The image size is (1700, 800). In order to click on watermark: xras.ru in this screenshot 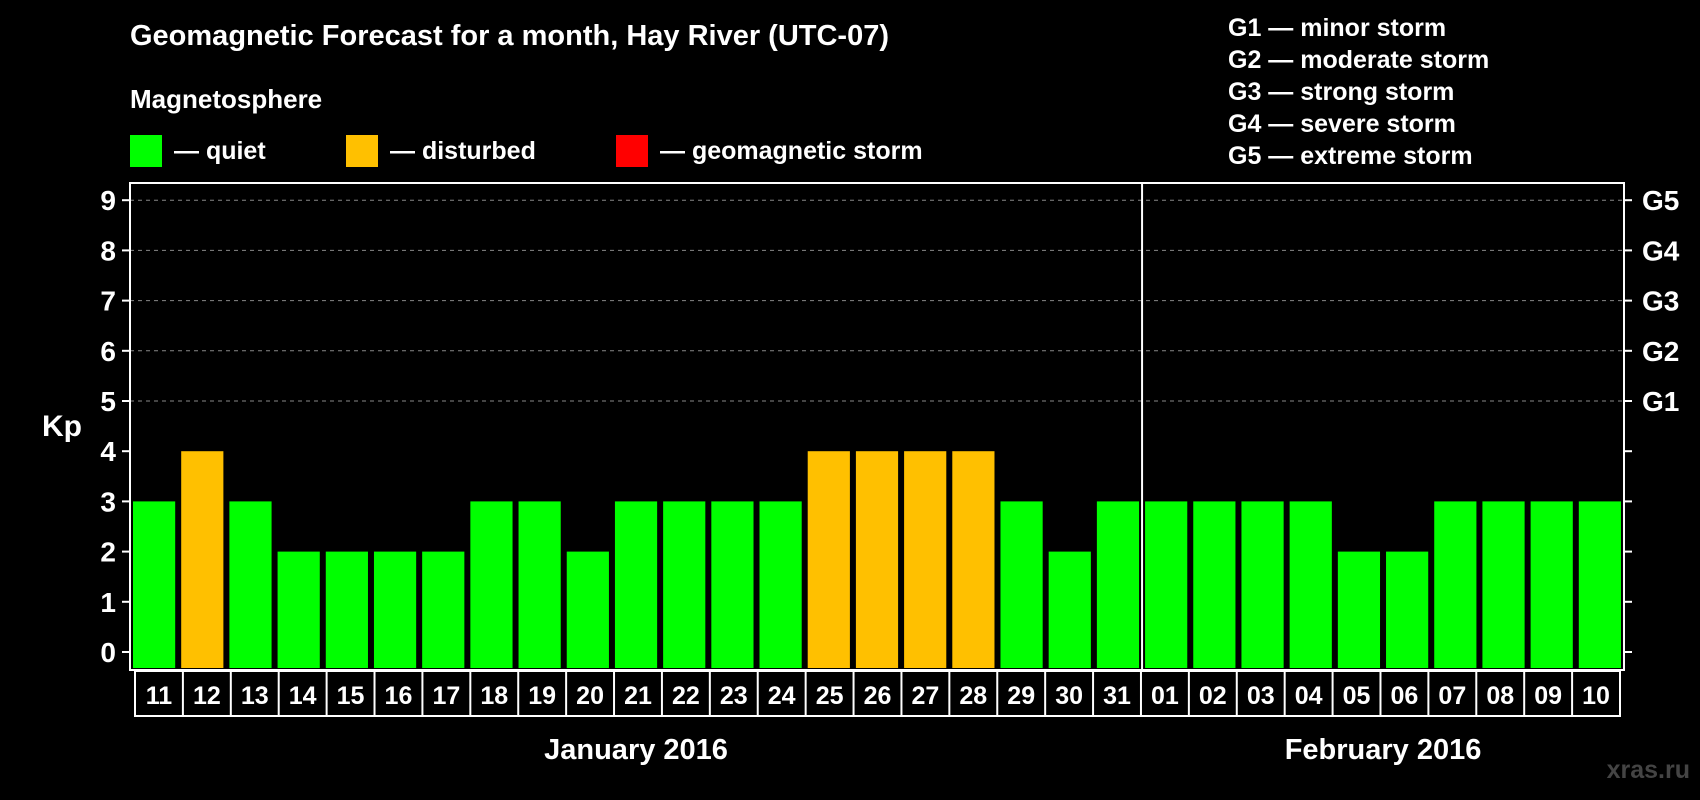, I will do `click(1648, 770)`.